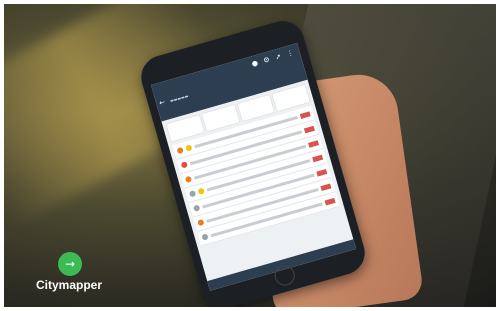  What do you see at coordinates (266, 60) in the screenshot?
I see `gear-icon: ⚙` at bounding box center [266, 60].